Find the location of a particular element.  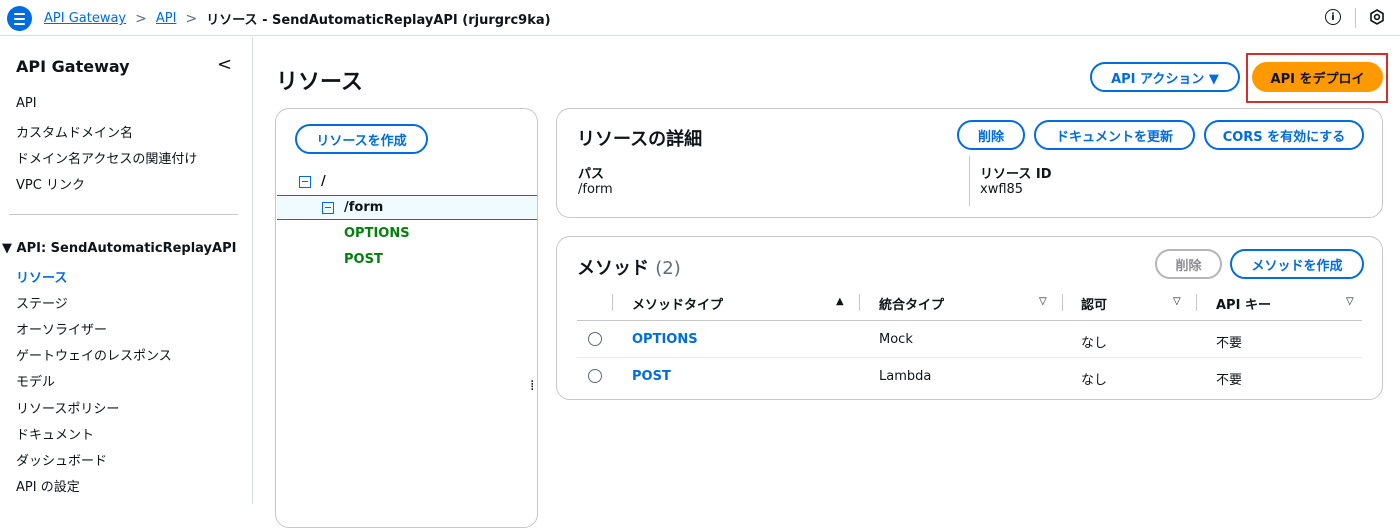

sidebar-section-api: ▼ API: SendAutomaticReplayAPI is located at coordinates (119, 248).